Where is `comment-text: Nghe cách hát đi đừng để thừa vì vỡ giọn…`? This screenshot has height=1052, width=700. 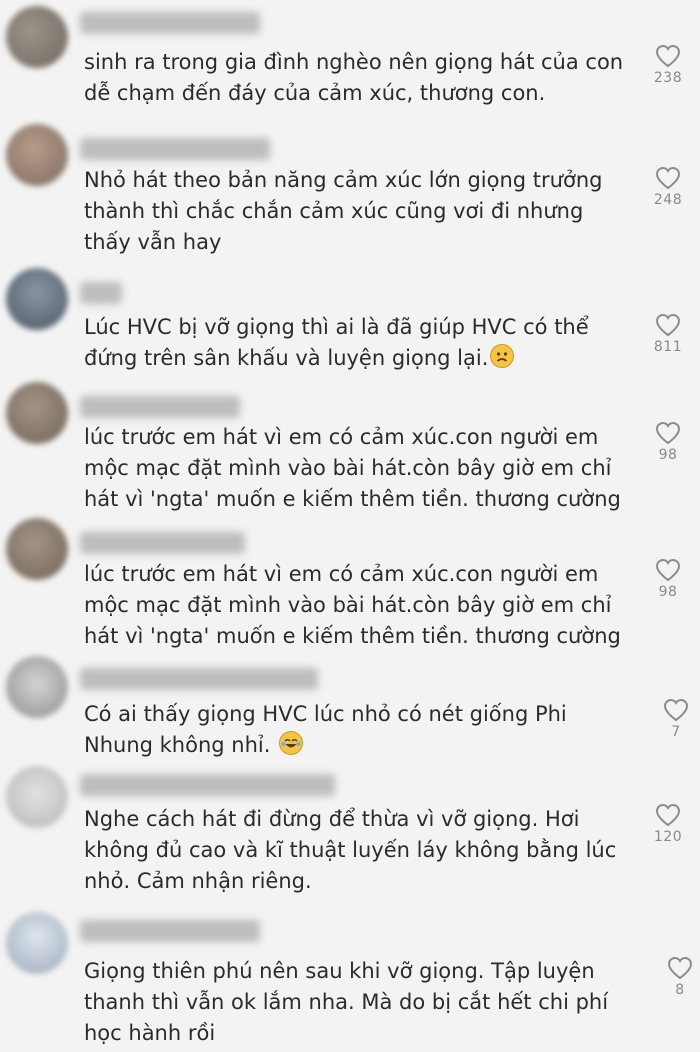
comment-text: Nghe cách hát đi đừng để thừa vì vỡ giọn… is located at coordinates (353, 850).